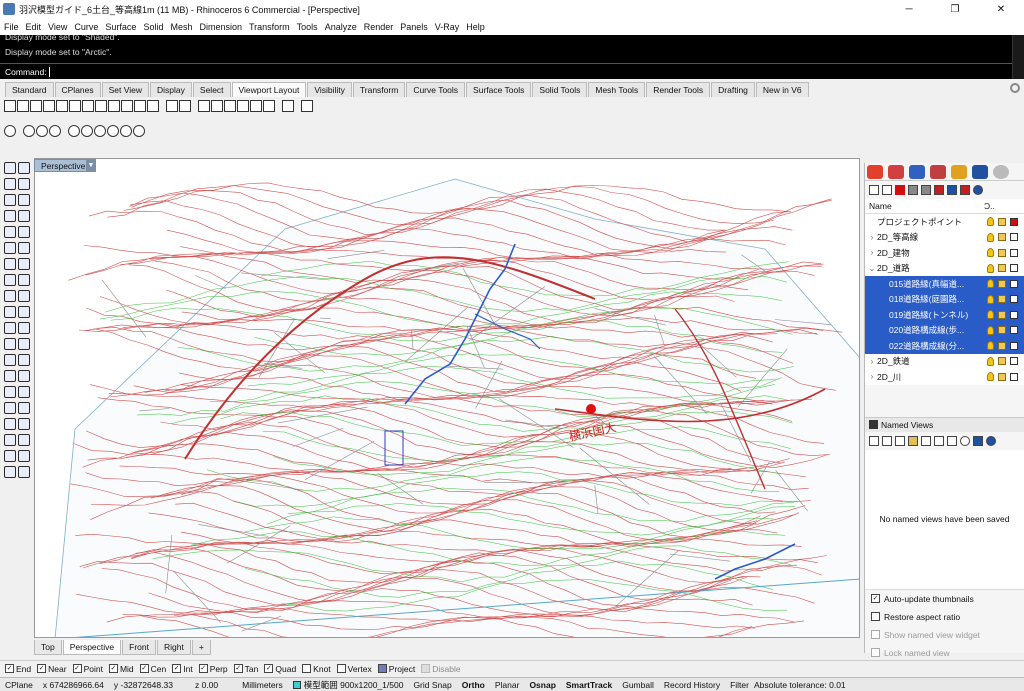 Image resolution: width=1024 pixels, height=691 pixels. Describe the element at coordinates (341, 27) in the screenshot. I see `menu-analyze: Analyze` at that location.